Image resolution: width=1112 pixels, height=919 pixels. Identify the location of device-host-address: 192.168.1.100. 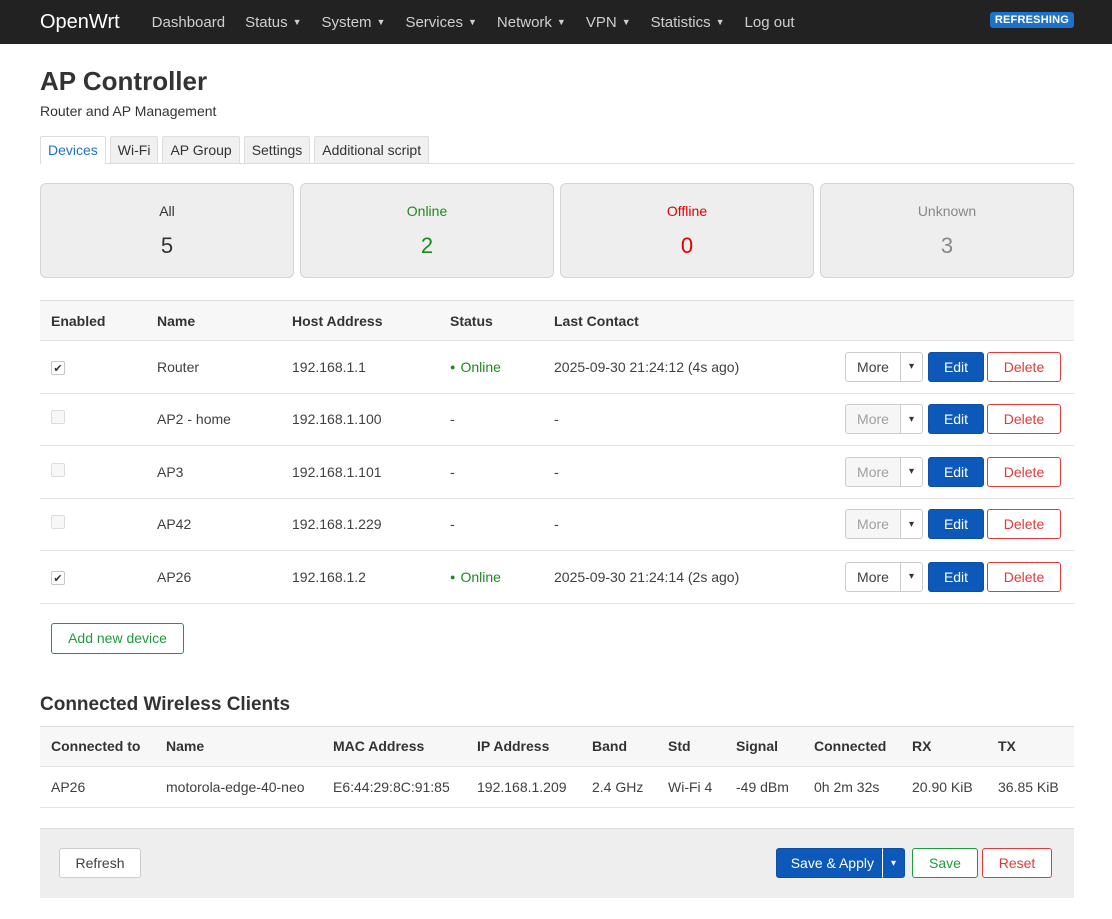
(337, 419).